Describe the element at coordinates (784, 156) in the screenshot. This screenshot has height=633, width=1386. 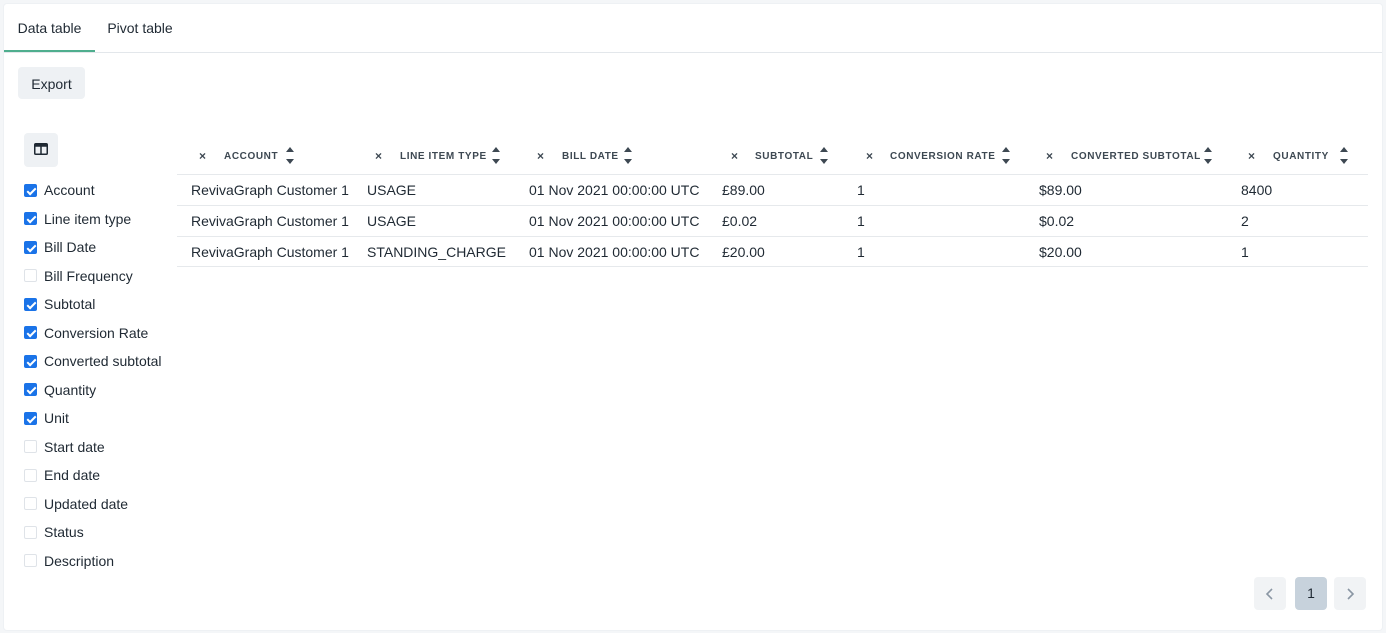
I see `column-header-label: SUBTOTAL` at that location.